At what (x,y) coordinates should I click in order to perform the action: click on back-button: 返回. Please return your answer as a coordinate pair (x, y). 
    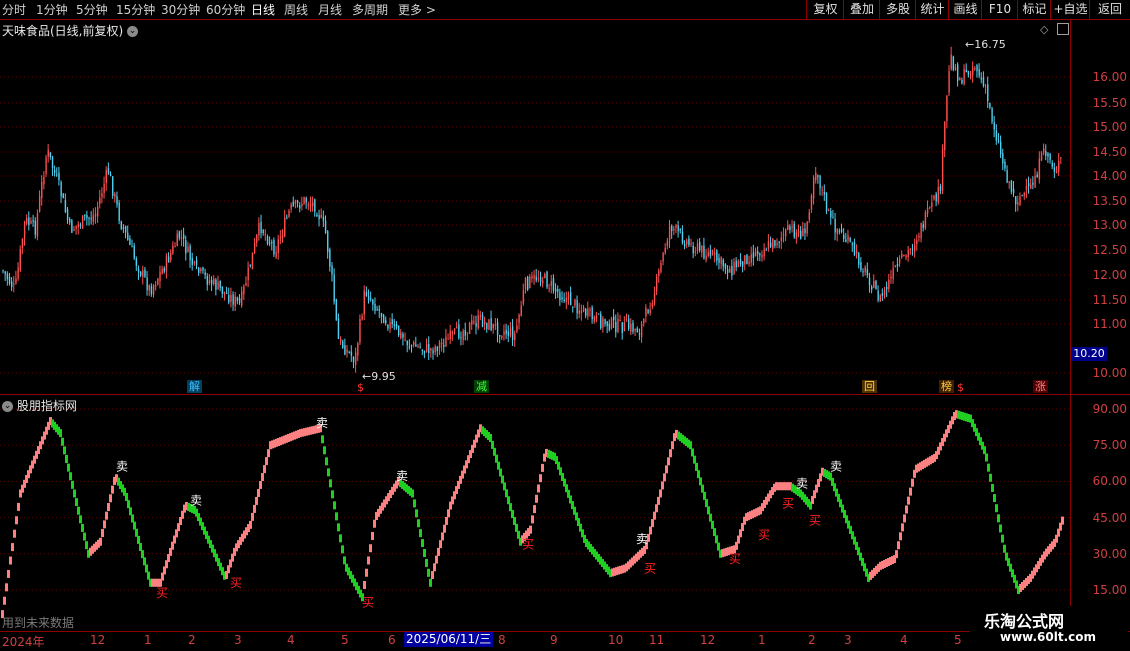
    Looking at the image, I should click on (1109, 9).